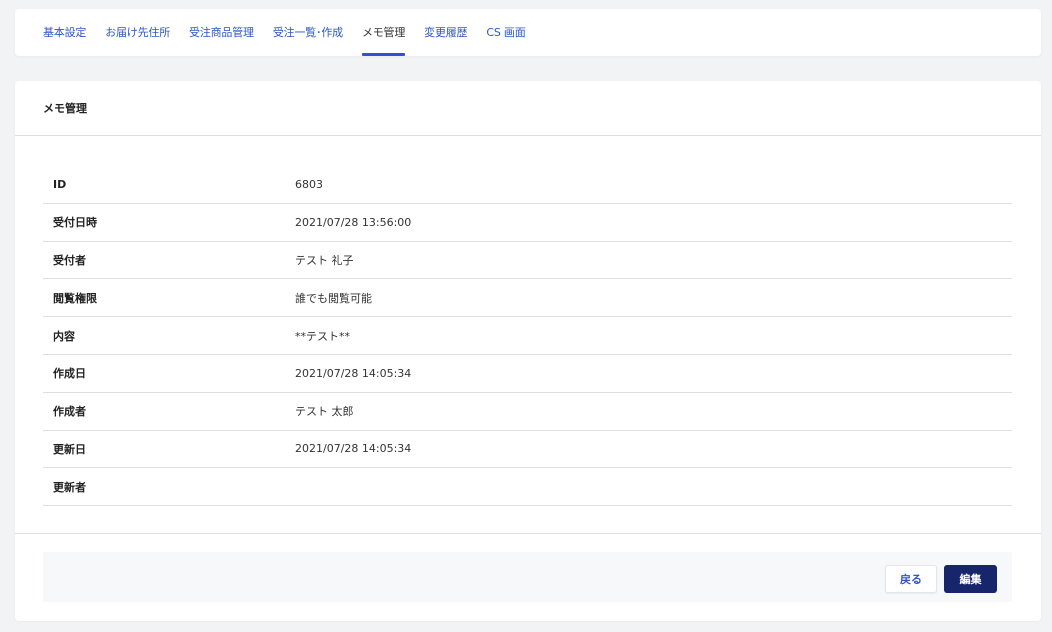 This screenshot has height=632, width=1052. Describe the element at coordinates (69, 412) in the screenshot. I see `detail-label: 作成者` at that location.